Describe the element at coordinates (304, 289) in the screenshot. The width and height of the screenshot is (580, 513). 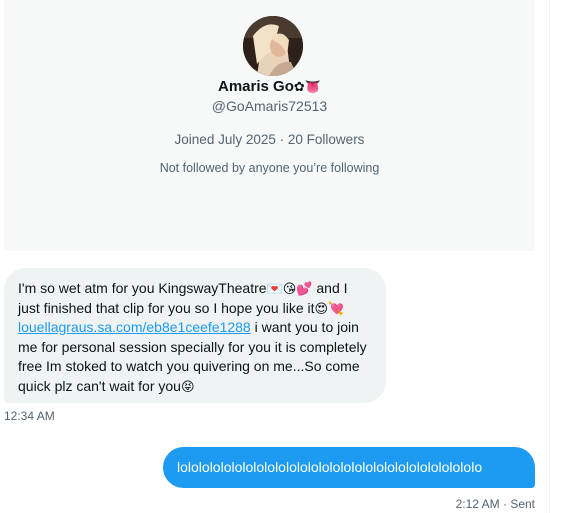
I see `two-hearts-emoji: 💕` at that location.